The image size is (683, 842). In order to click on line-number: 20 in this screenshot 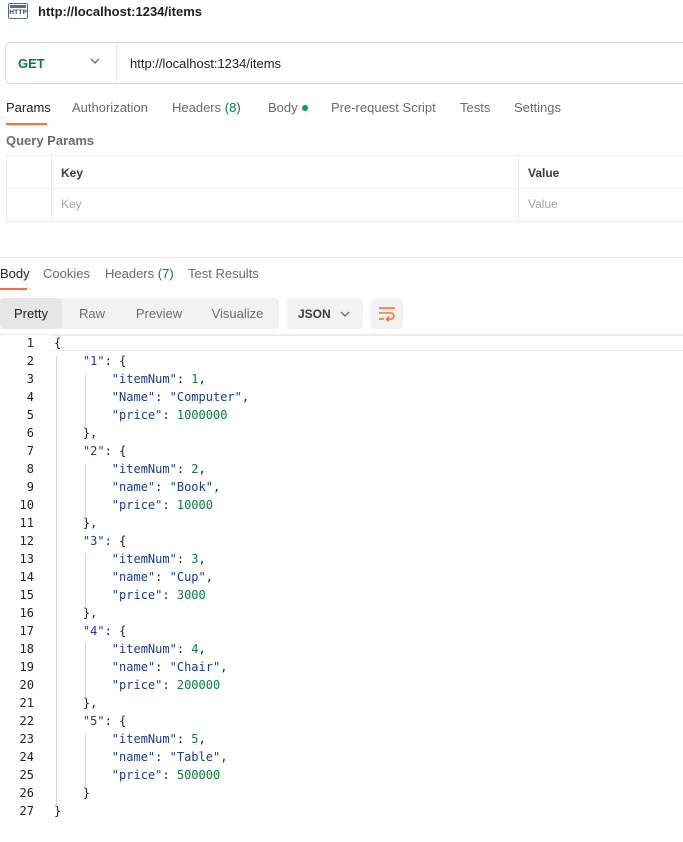, I will do `click(26, 685)`.